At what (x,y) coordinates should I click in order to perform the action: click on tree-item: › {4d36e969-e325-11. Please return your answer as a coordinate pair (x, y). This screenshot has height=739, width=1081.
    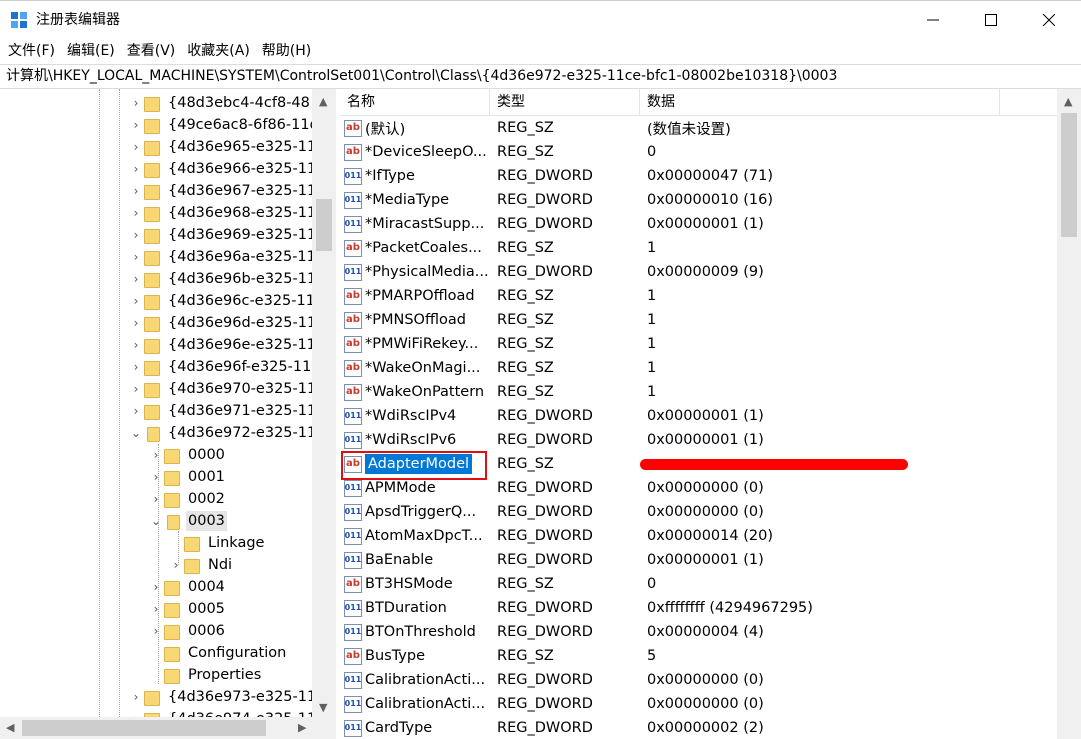
    Looking at the image, I should click on (223, 235).